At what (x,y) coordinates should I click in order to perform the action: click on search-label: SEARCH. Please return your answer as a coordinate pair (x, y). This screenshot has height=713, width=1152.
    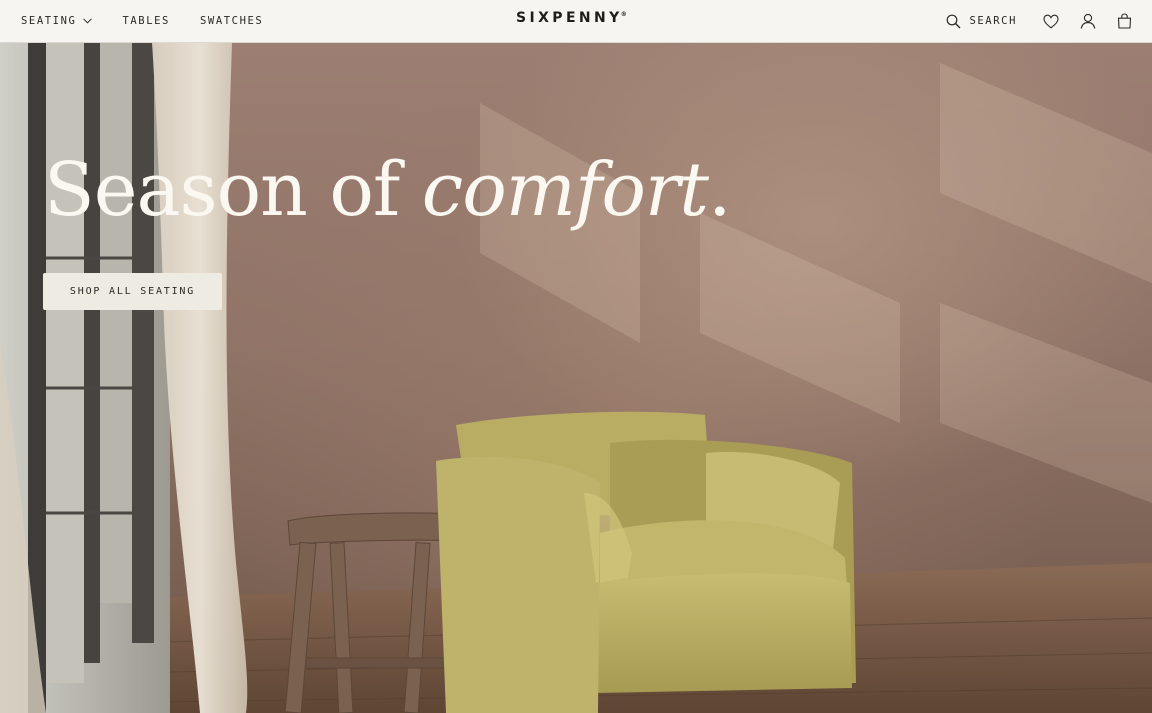
    Looking at the image, I should click on (993, 21).